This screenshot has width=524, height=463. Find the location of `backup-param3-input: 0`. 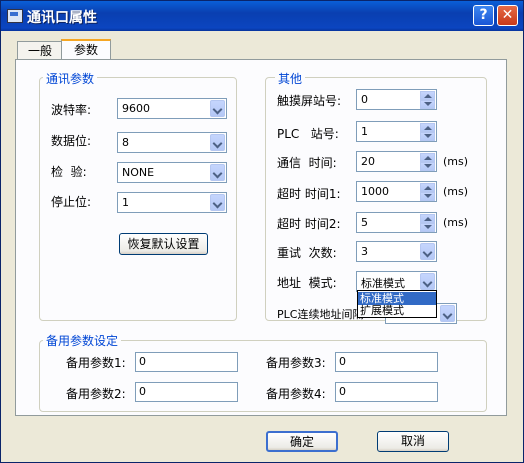

backup-param3-input: 0 is located at coordinates (386, 362).